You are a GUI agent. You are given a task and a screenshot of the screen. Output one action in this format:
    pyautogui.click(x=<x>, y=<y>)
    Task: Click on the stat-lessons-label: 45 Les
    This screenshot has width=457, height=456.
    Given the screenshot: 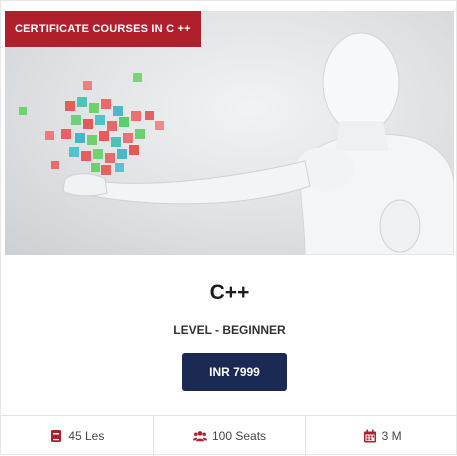 What is the action you would take?
    pyautogui.click(x=86, y=436)
    